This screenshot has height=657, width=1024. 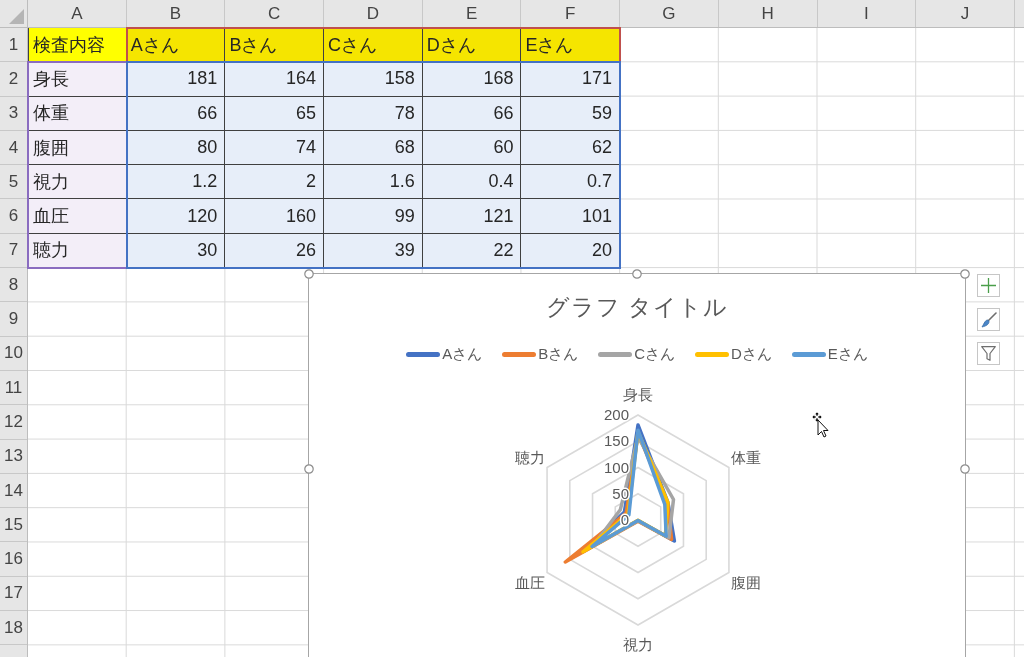 I want to click on column-header: B, so click(x=176, y=13).